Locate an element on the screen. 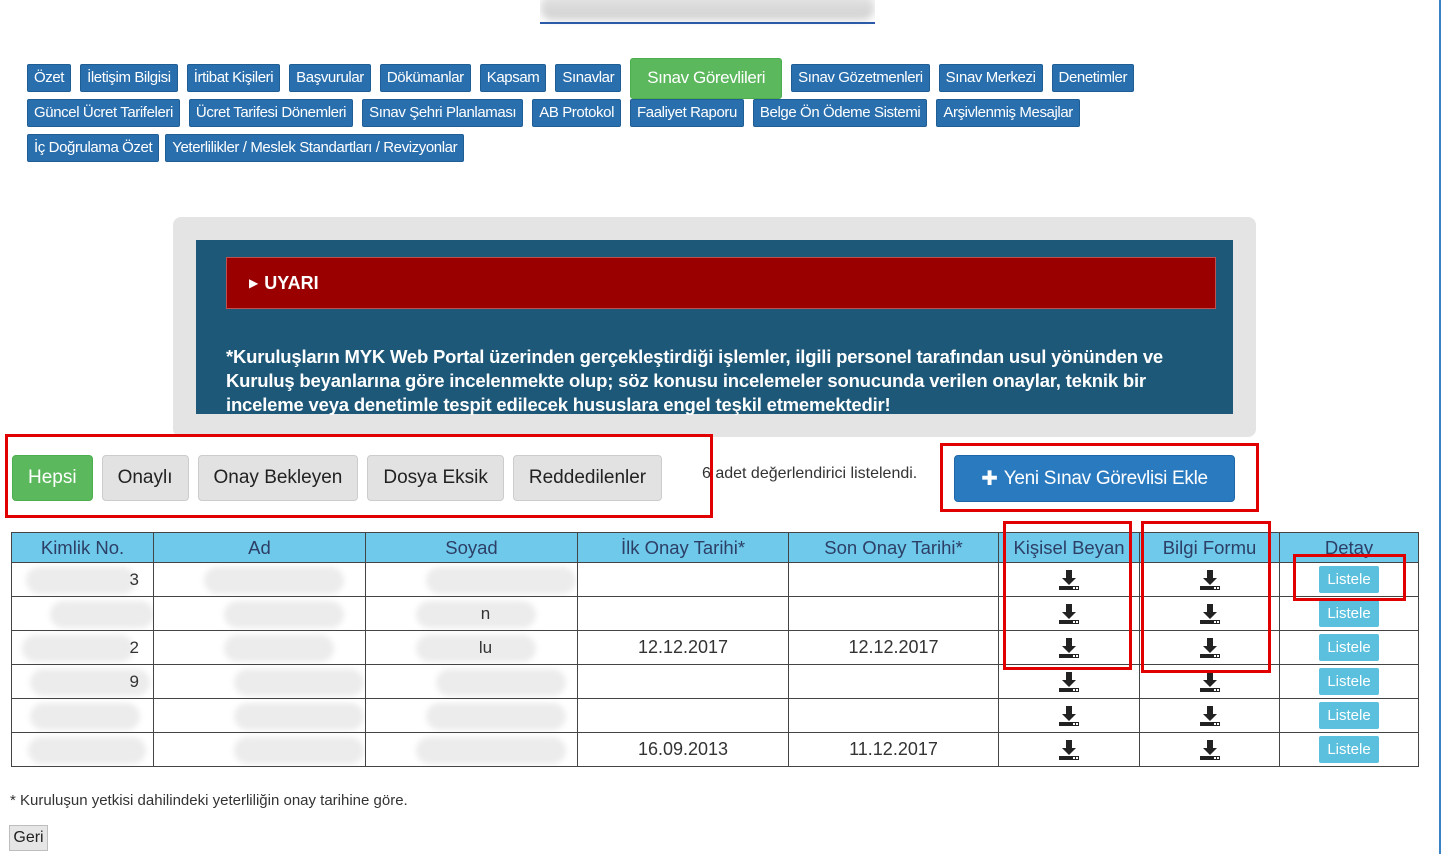  col-header-last-approval: Son Onay Tarihi* is located at coordinates (893, 547).